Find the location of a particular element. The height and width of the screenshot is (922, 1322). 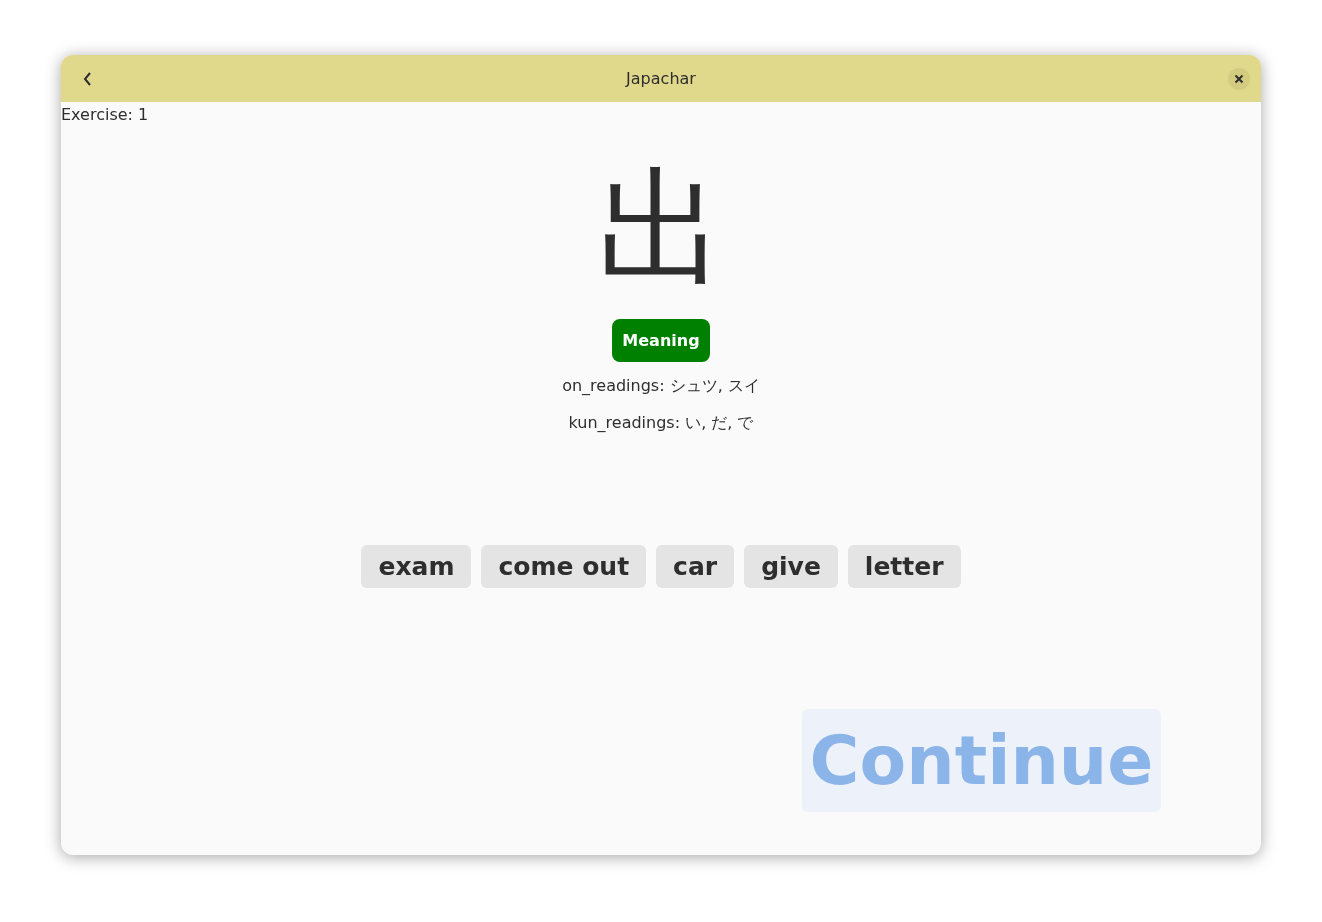

back-icon is located at coordinates (88, 78).